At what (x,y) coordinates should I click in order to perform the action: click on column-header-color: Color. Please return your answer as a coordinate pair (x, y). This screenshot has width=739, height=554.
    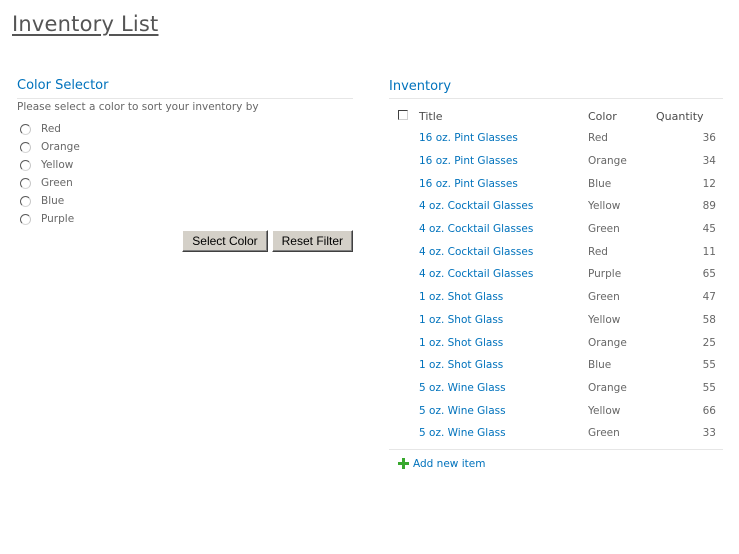
    Looking at the image, I should click on (622, 116).